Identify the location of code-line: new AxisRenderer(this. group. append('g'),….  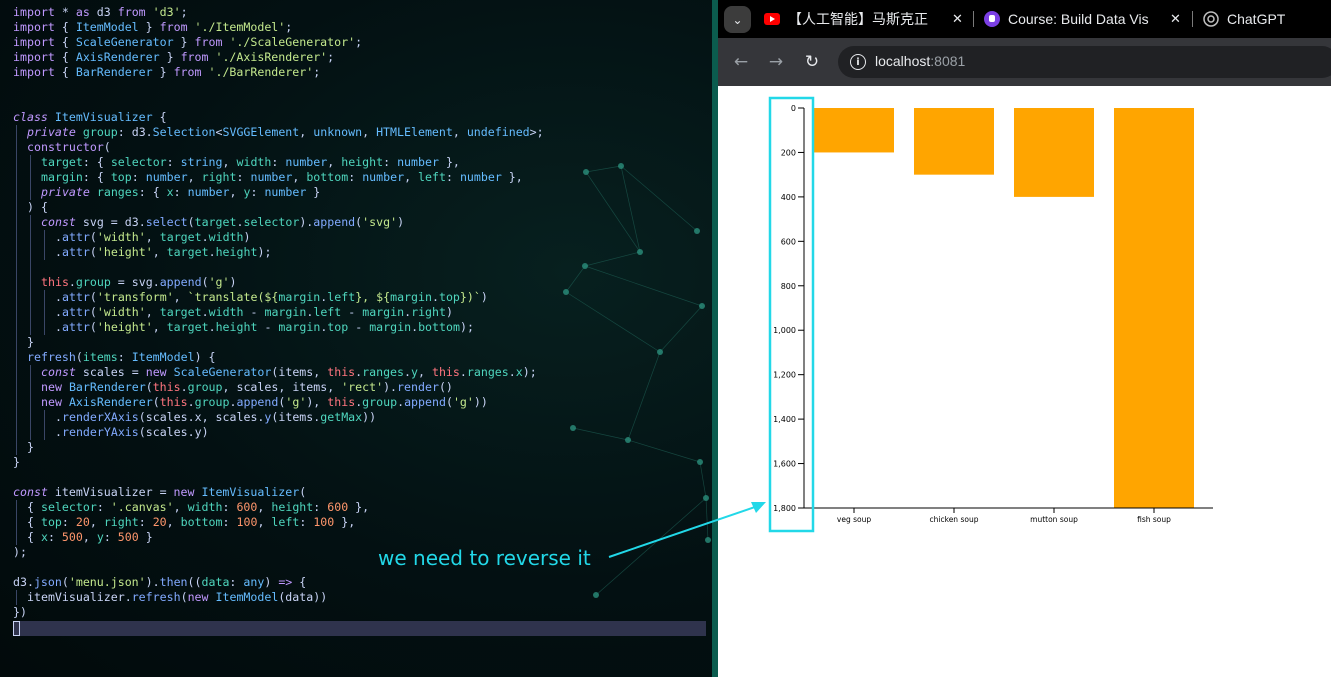
(278, 402).